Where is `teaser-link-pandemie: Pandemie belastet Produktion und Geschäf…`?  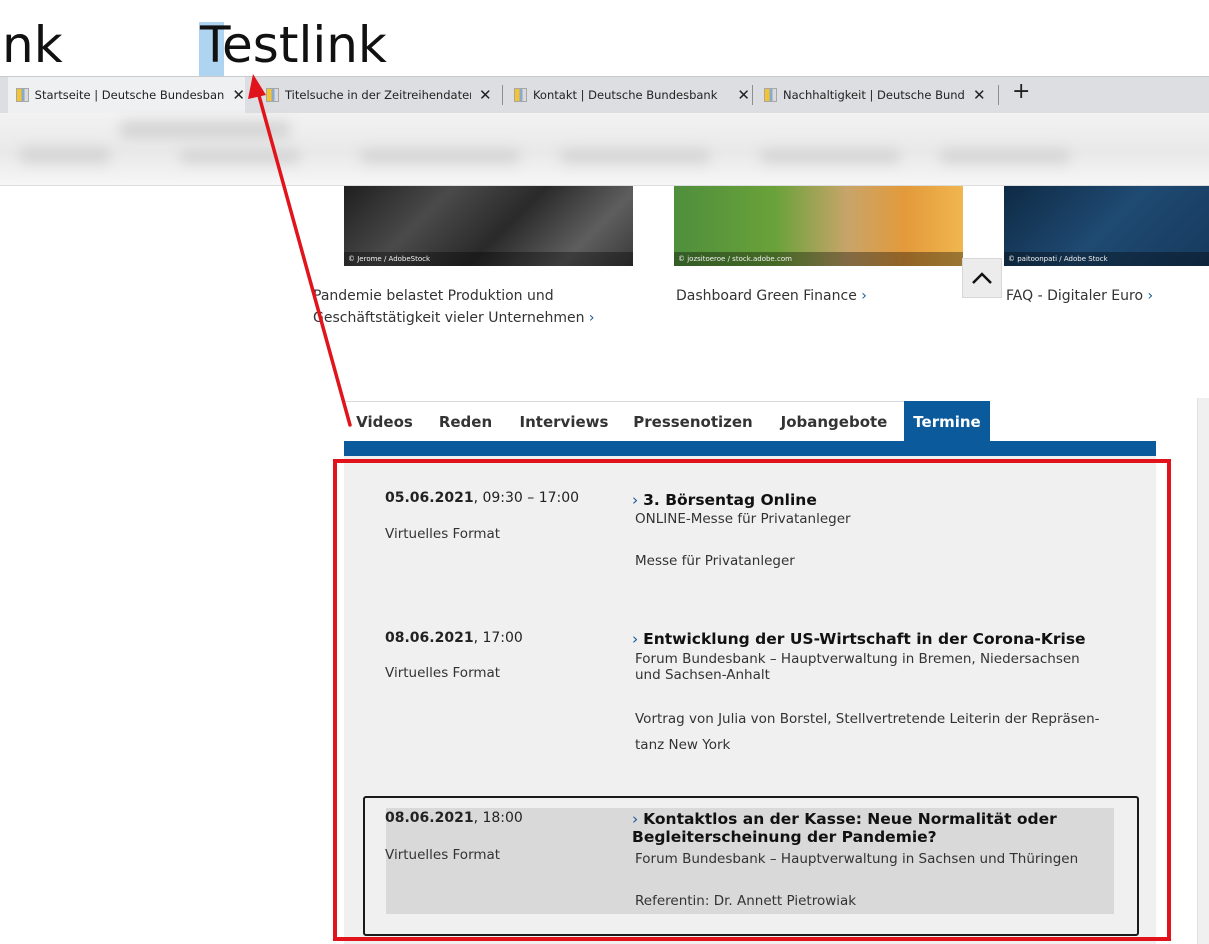
teaser-link-pandemie: Pandemie belastet Produktion und Geschäf… is located at coordinates (454, 307).